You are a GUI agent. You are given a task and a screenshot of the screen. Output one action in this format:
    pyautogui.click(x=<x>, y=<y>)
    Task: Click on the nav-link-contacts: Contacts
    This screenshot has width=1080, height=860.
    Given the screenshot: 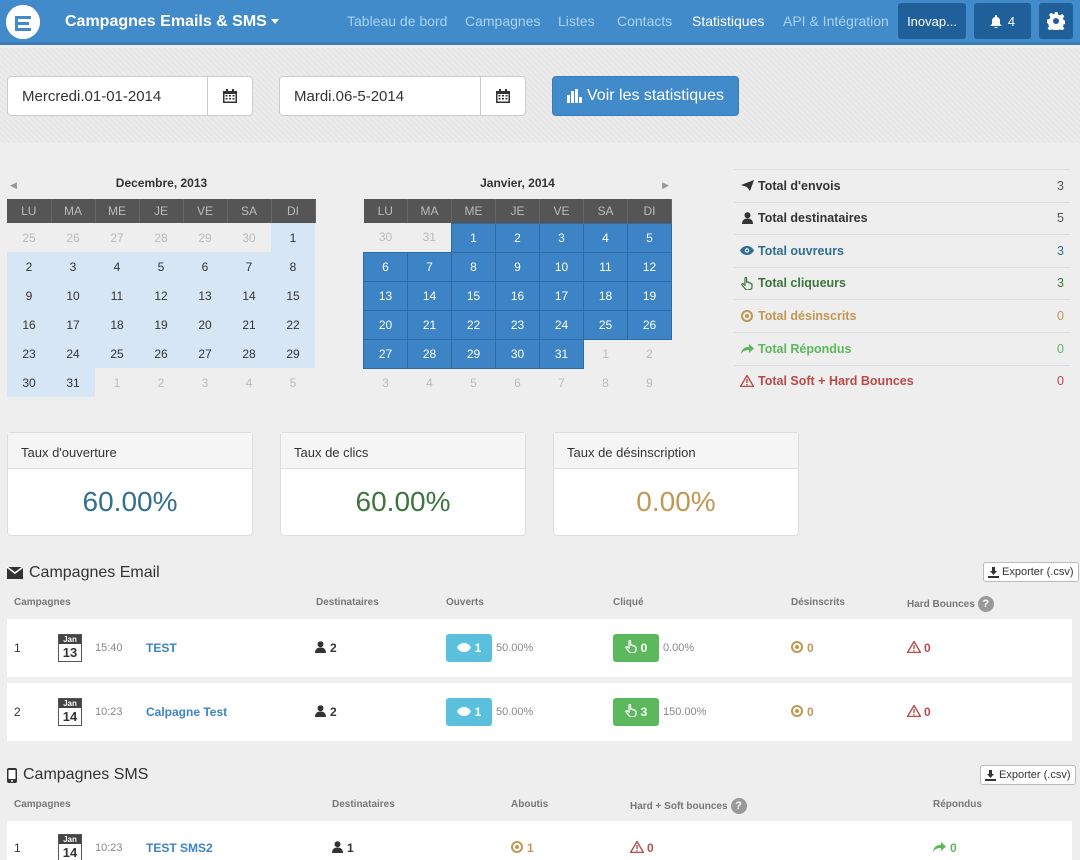 What is the action you would take?
    pyautogui.click(x=644, y=21)
    